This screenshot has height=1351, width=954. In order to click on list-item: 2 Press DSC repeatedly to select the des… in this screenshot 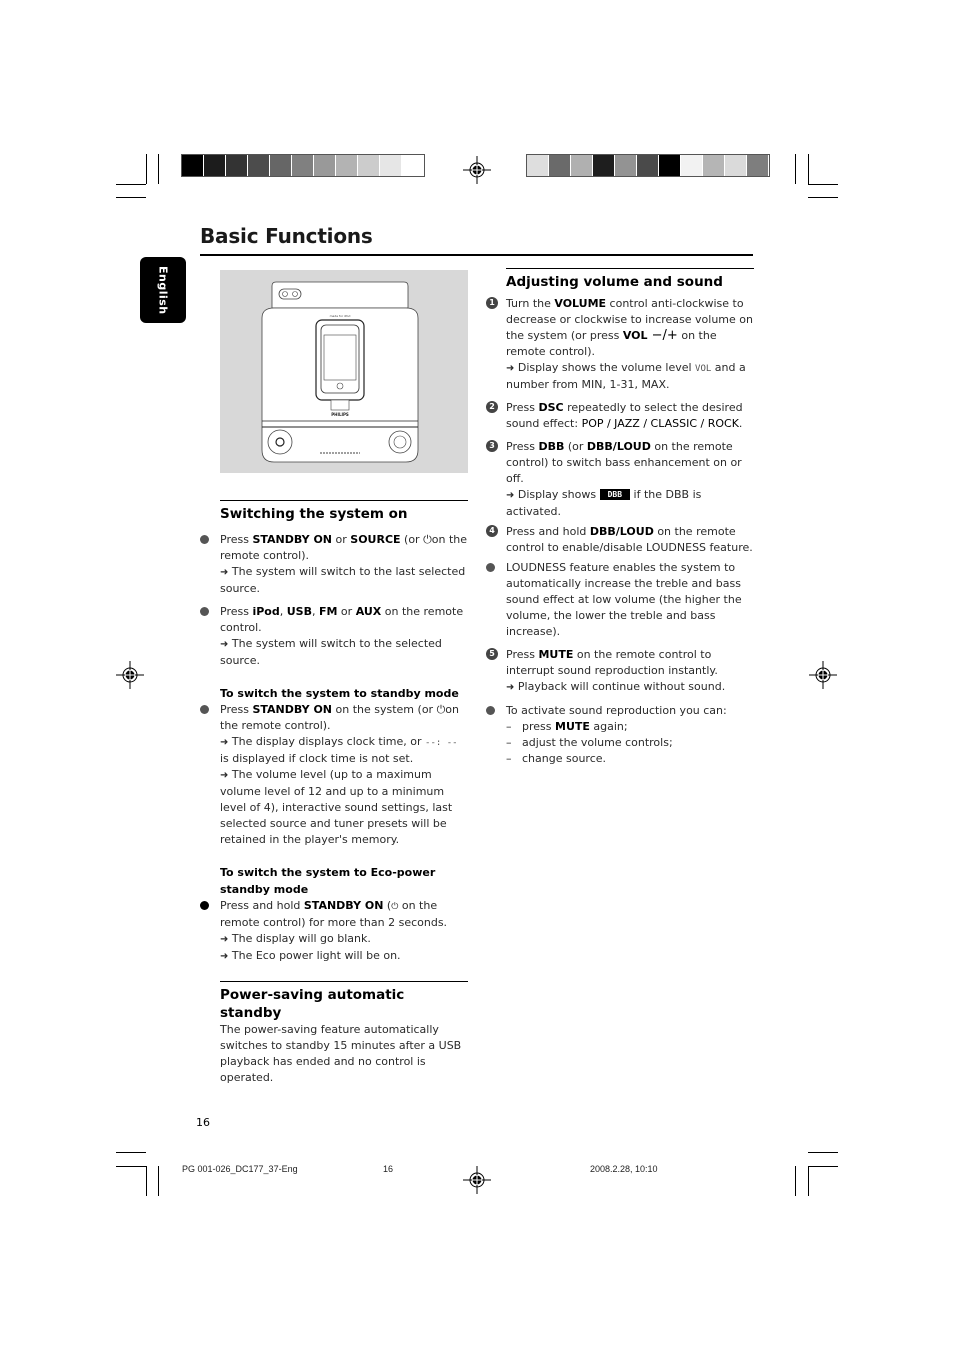, I will do `click(620, 416)`.